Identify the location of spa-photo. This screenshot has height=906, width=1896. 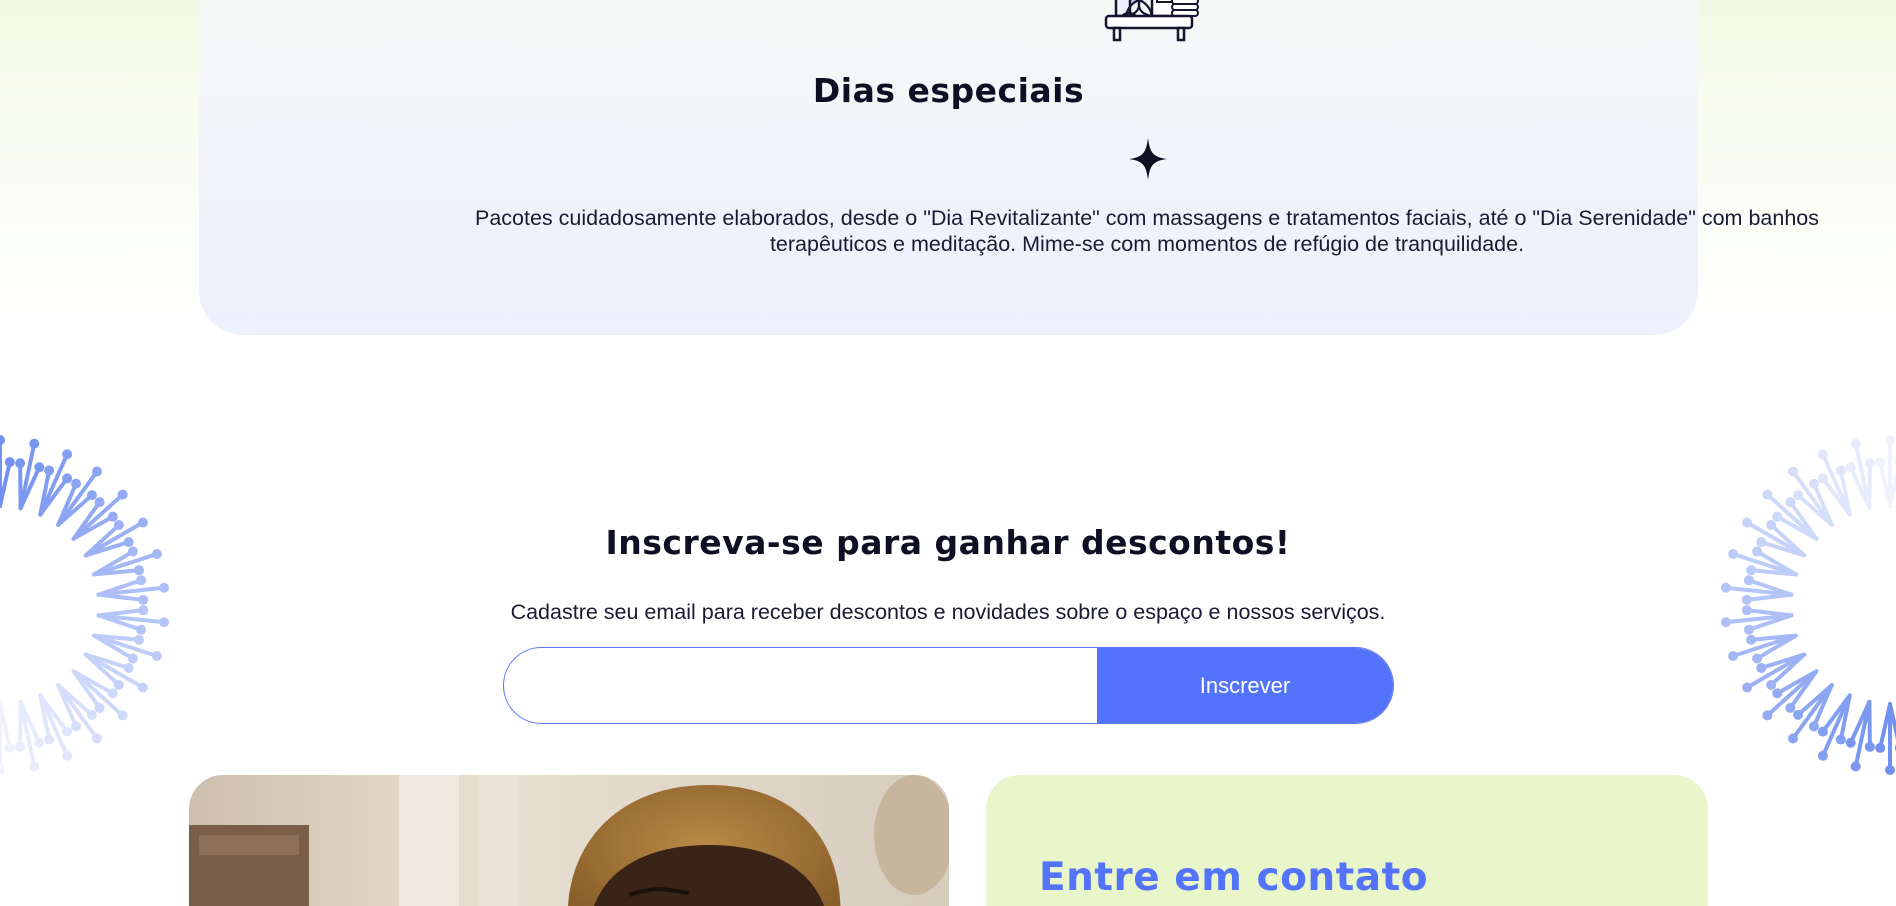
(569, 840).